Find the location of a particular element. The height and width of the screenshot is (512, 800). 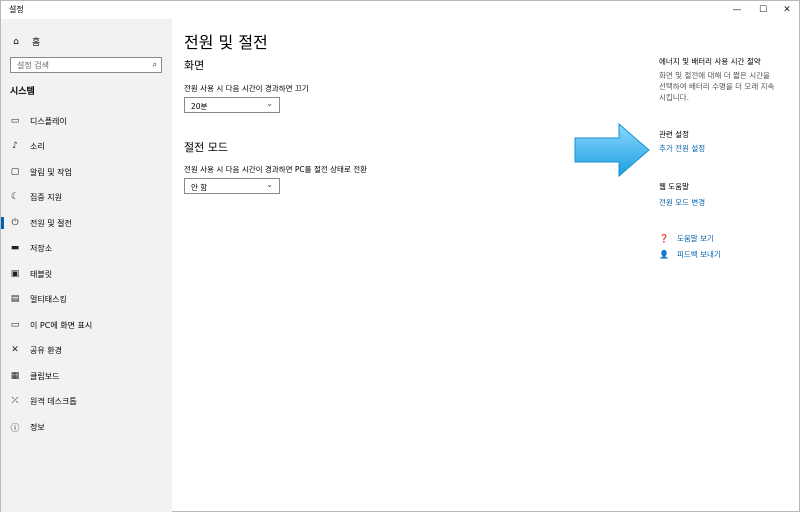

search-placeholder: 설정 검색 is located at coordinates (33, 65).